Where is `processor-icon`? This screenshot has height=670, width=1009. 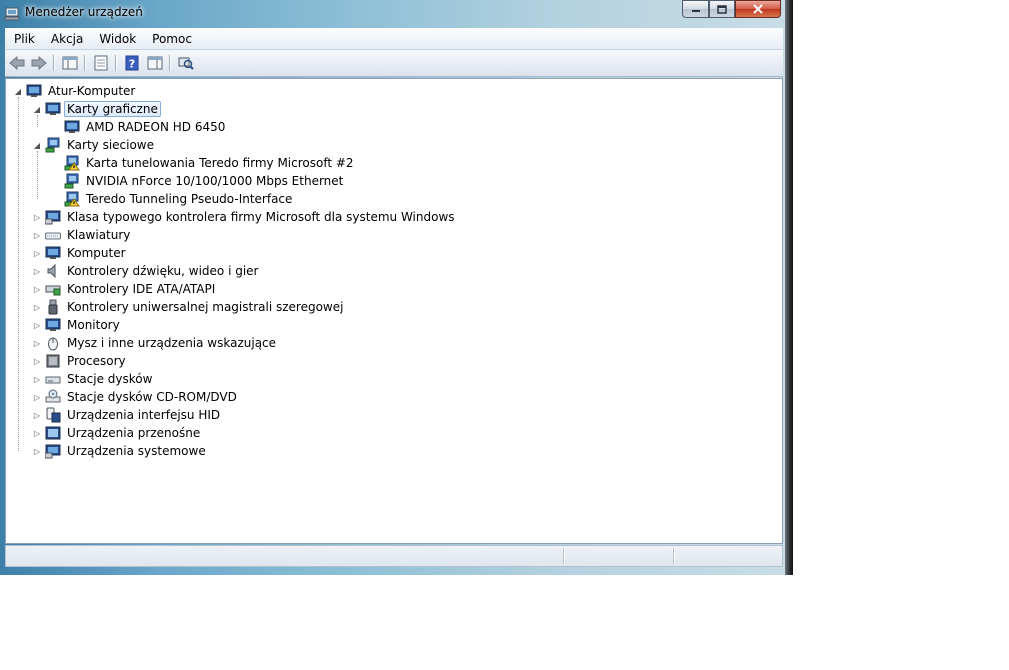 processor-icon is located at coordinates (53, 361).